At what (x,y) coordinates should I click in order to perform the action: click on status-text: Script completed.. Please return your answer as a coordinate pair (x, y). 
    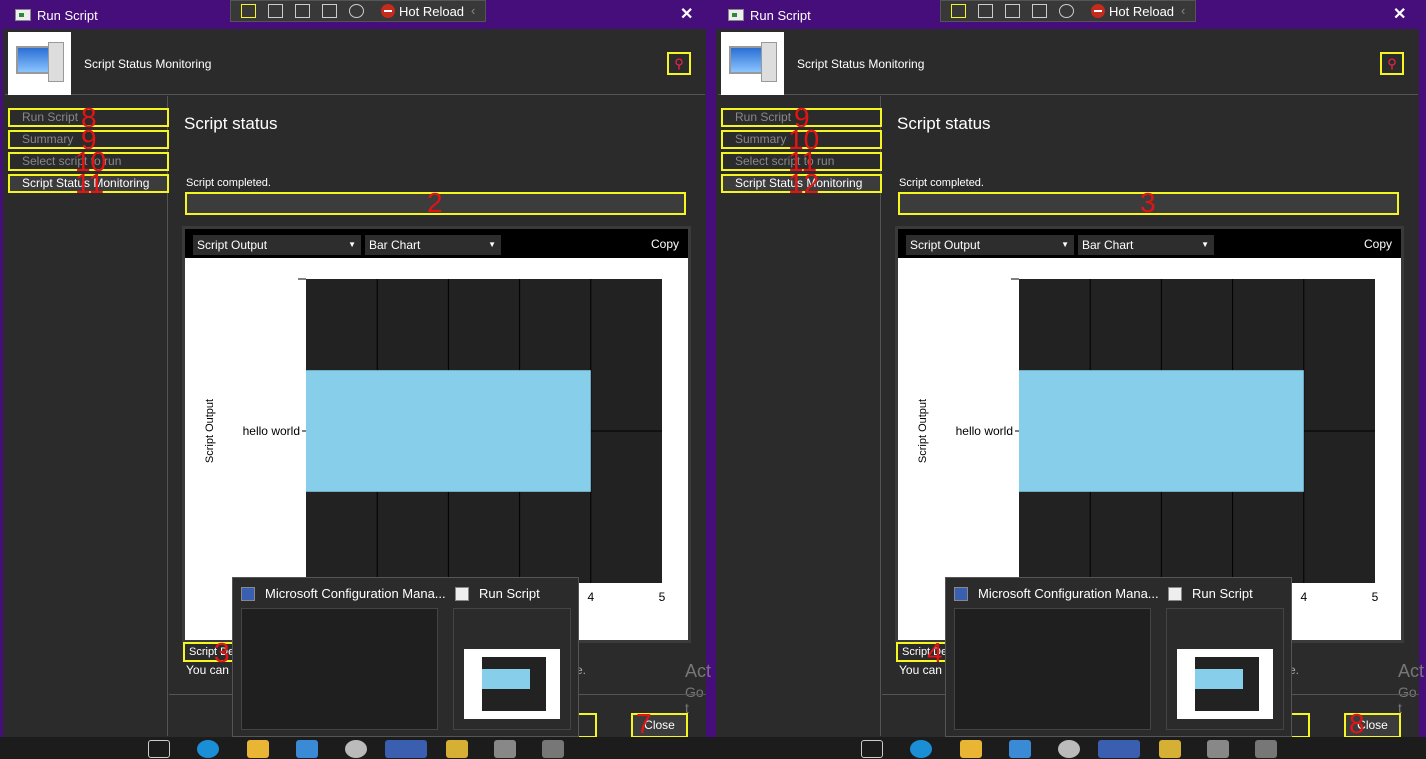
    Looking at the image, I should click on (228, 183).